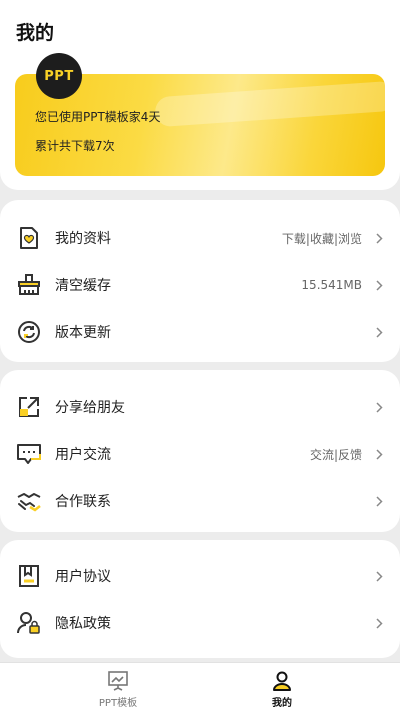 This screenshot has height=711, width=400. Describe the element at coordinates (29, 454) in the screenshot. I see `chat-icon` at that location.